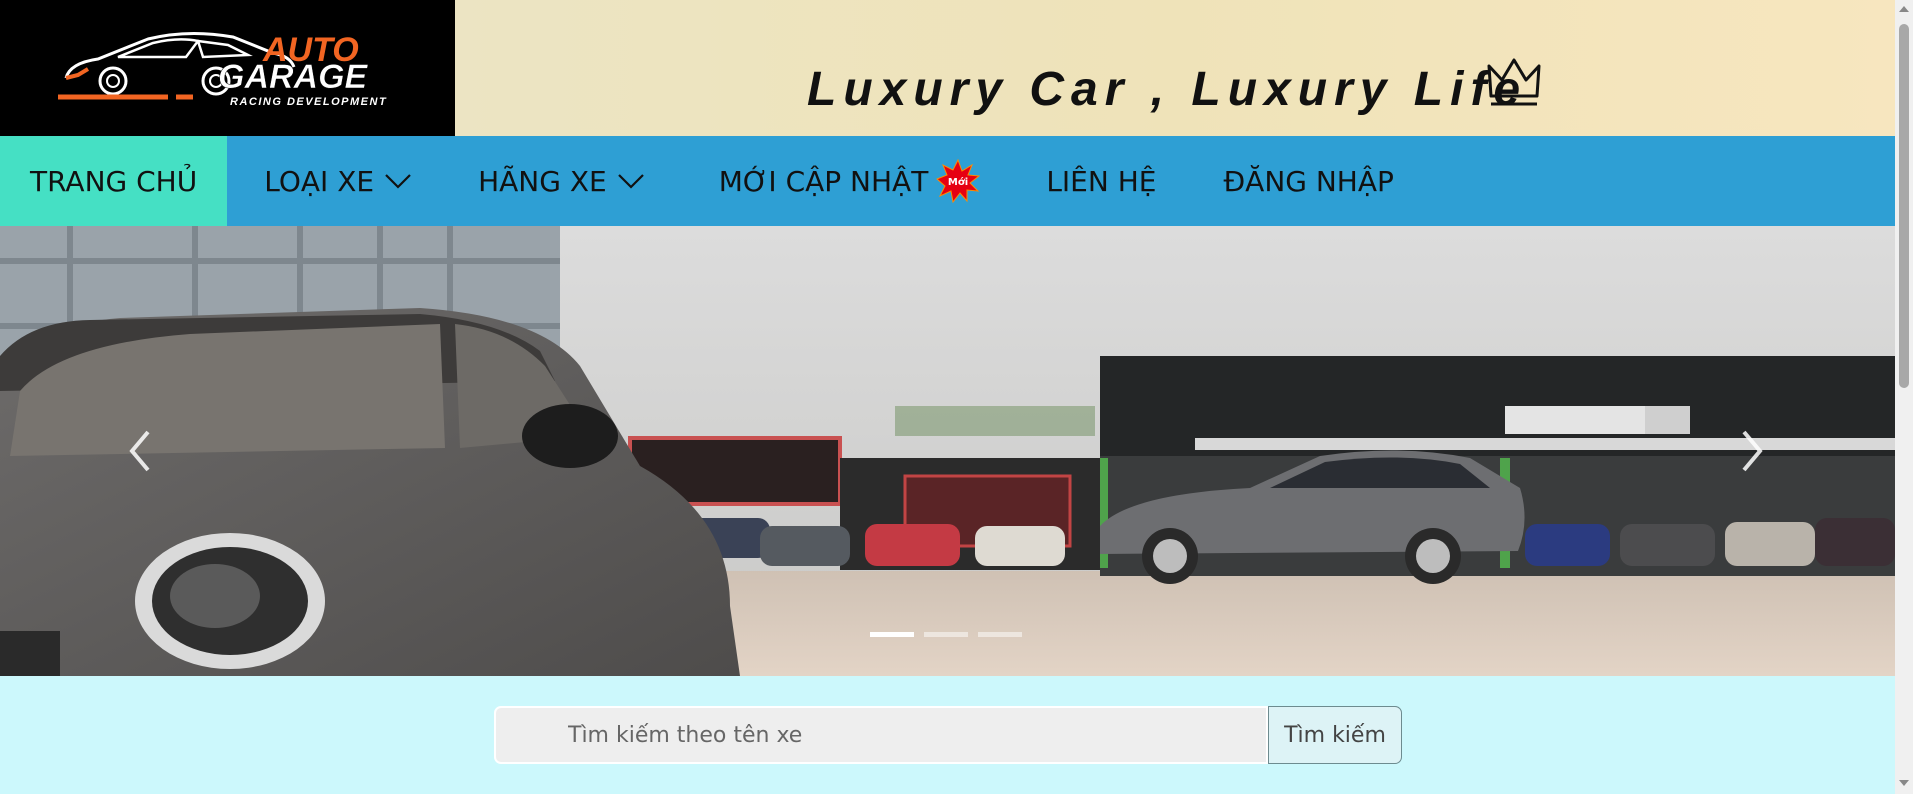  I want to click on carousel-indicators, so click(946, 634).